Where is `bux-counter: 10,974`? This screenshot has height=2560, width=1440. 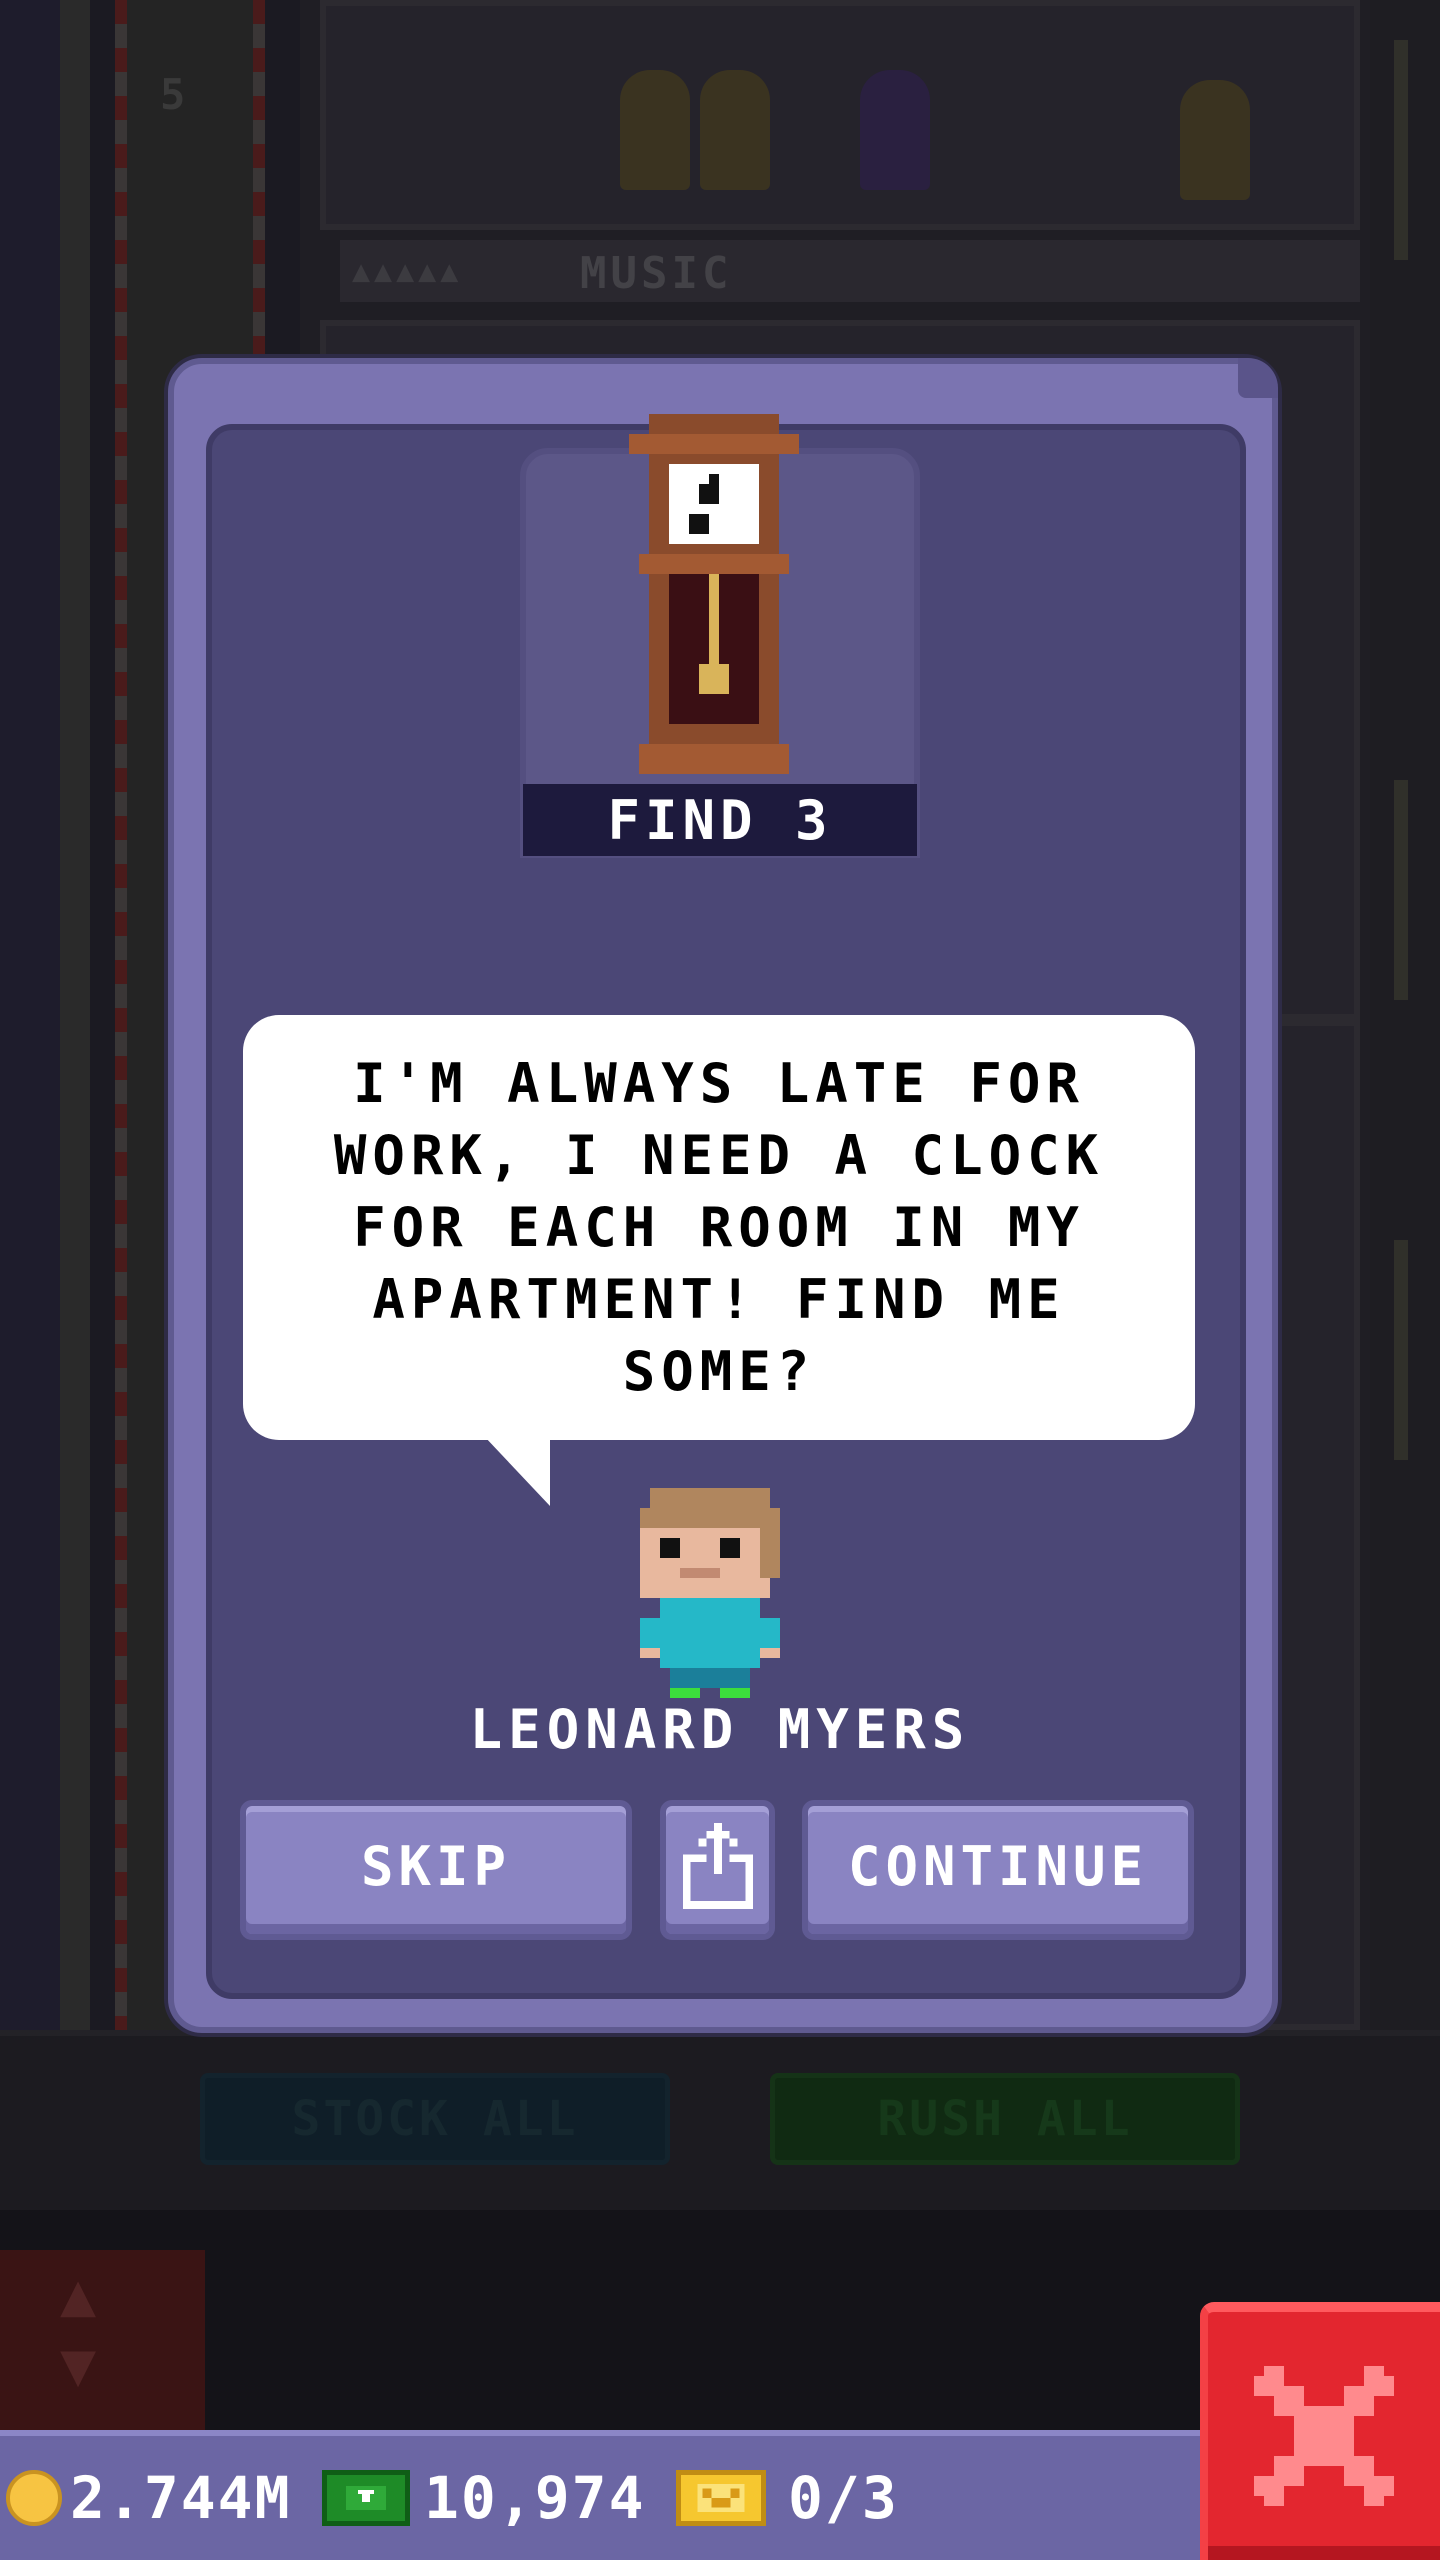 bux-counter: 10,974 is located at coordinates (484, 2498).